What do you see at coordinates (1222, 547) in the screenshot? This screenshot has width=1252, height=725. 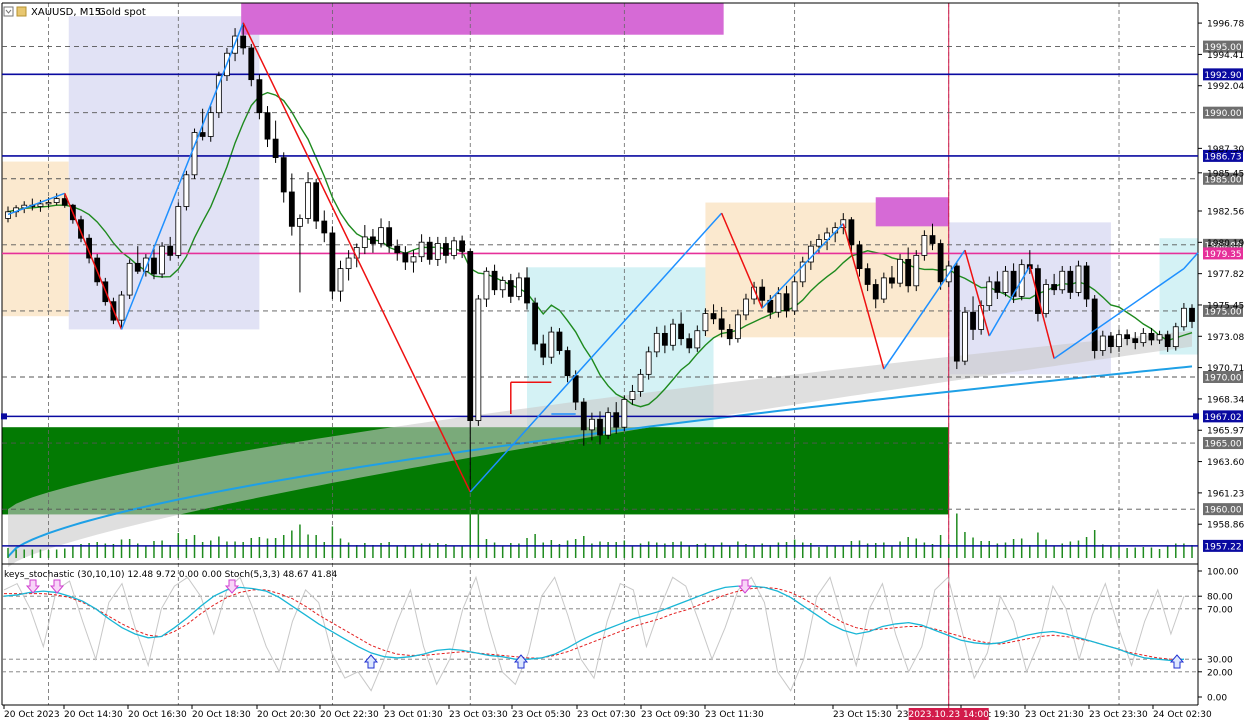 I see `price-level-label: 1957.22` at bounding box center [1222, 547].